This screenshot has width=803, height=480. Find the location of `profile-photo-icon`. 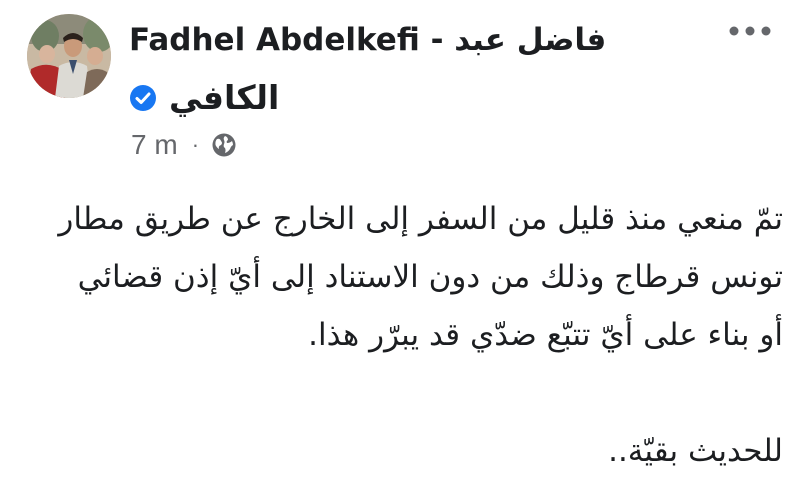

profile-photo-icon is located at coordinates (69, 56).